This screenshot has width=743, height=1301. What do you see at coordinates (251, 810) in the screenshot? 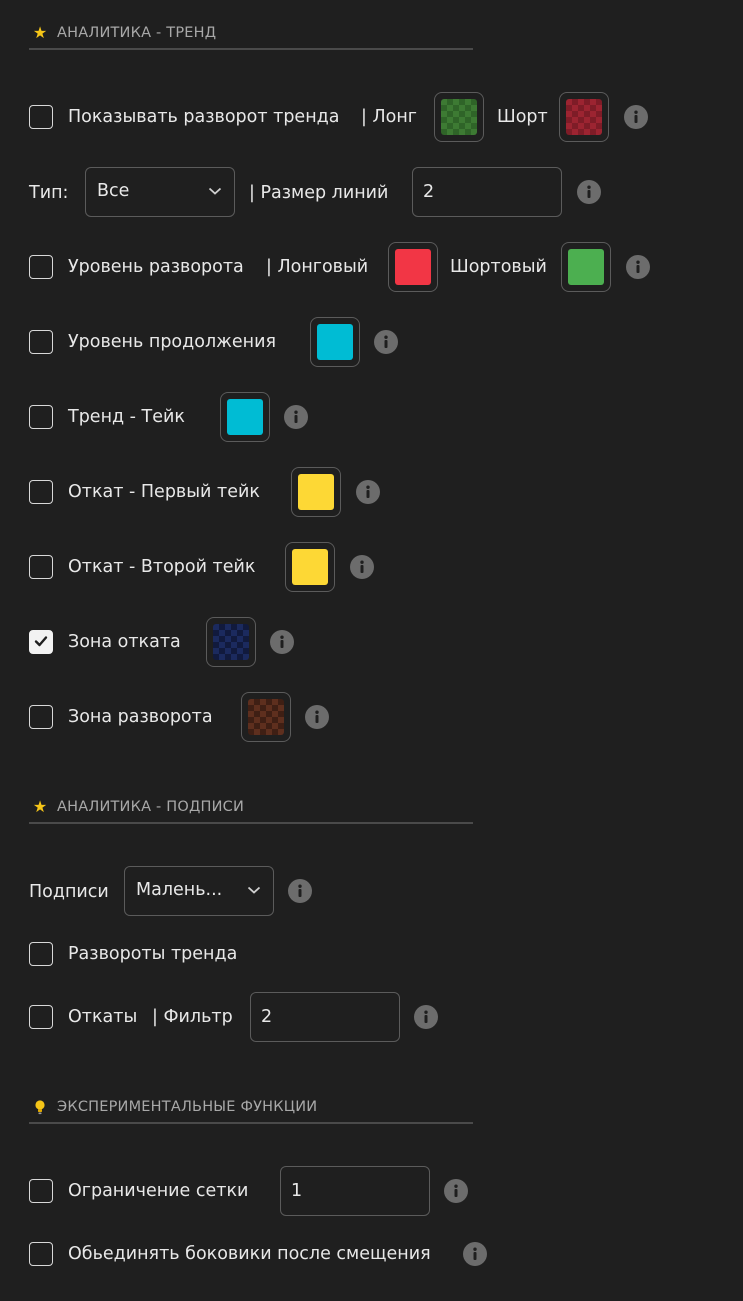
I see `section-header-labels: ★ АНАЛИТИКА - ПОДПИСИ` at bounding box center [251, 810].